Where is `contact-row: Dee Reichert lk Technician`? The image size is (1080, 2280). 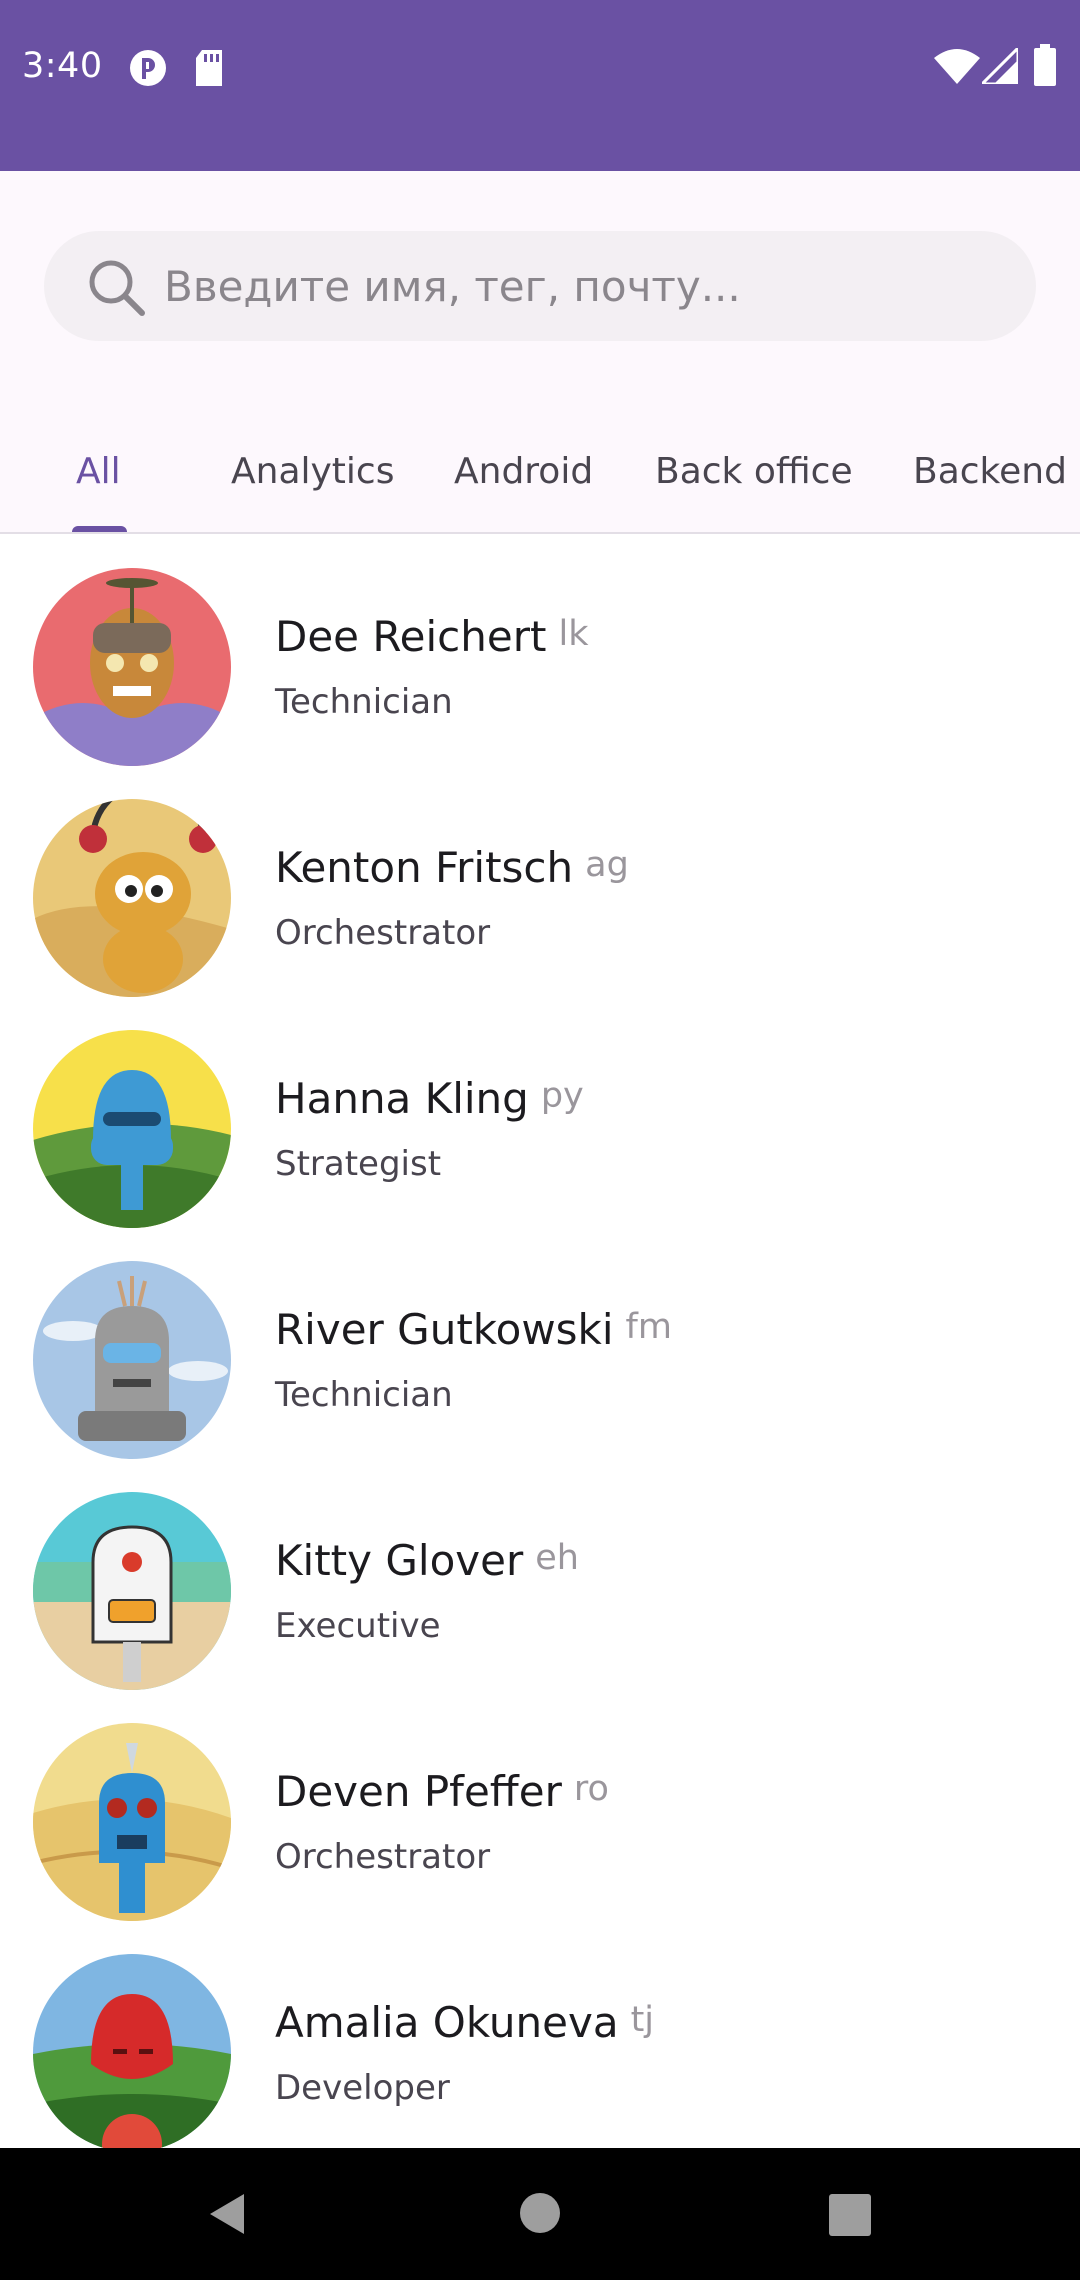
contact-row: Dee Reichert lk Technician is located at coordinates (540, 651).